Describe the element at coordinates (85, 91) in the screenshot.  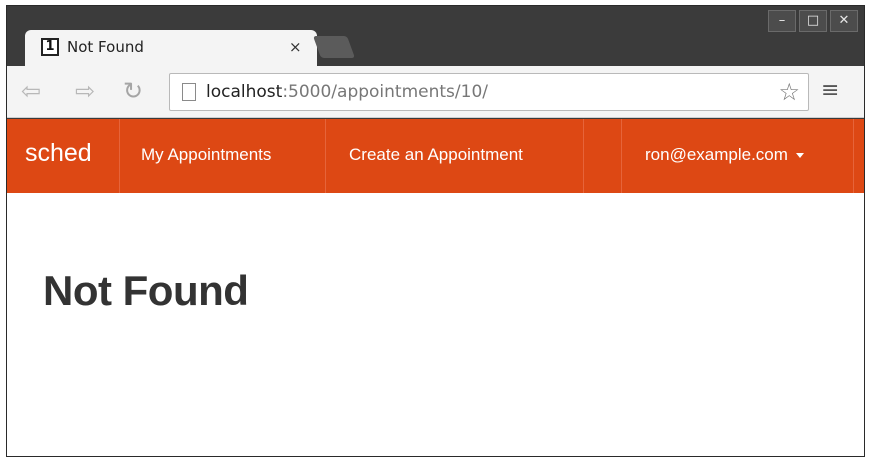
I see `forward-icon: ⇨` at that location.